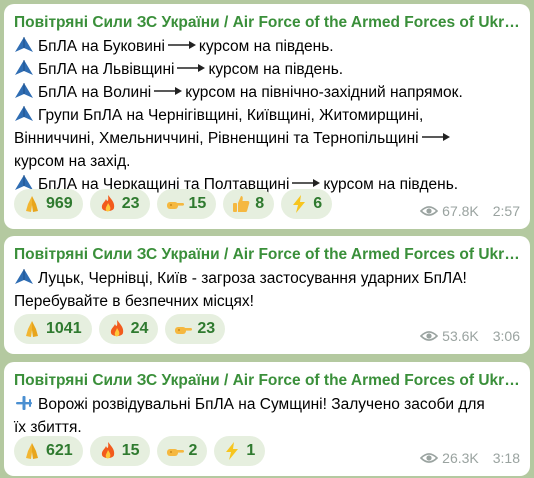 The width and height of the screenshot is (534, 478). Describe the element at coordinates (101, 46) in the screenshot. I see `line-text: БпЛА на Буковині` at that location.